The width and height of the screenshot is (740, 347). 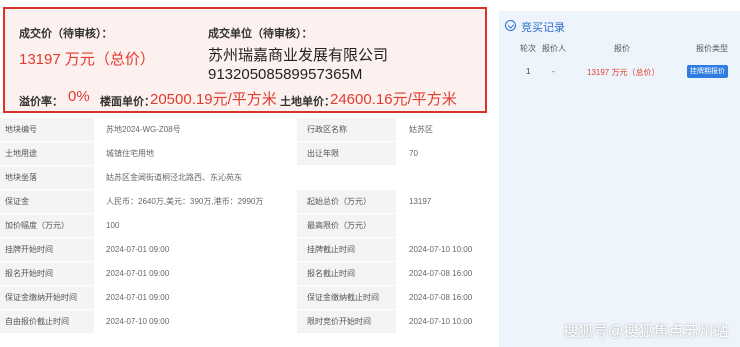 I want to click on field-value: 70, so click(x=444, y=153).